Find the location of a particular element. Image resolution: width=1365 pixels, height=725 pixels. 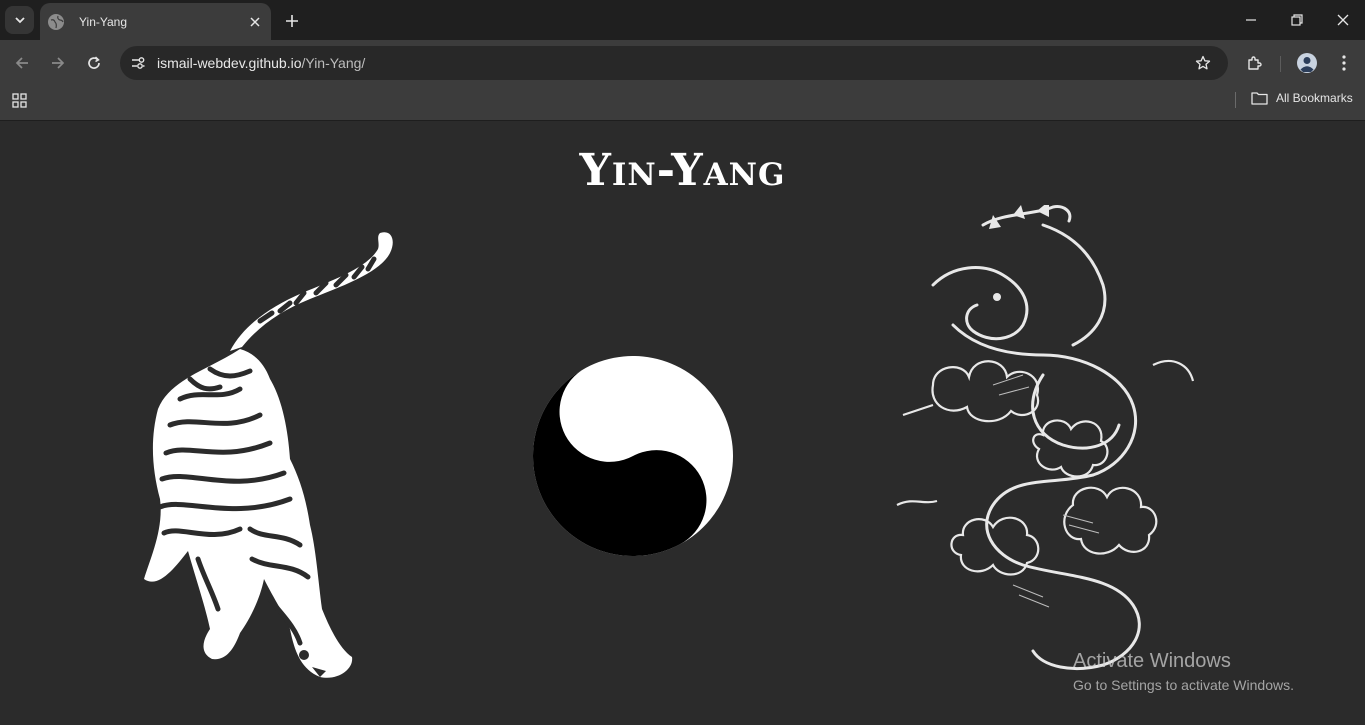

reload-button is located at coordinates (94, 63).